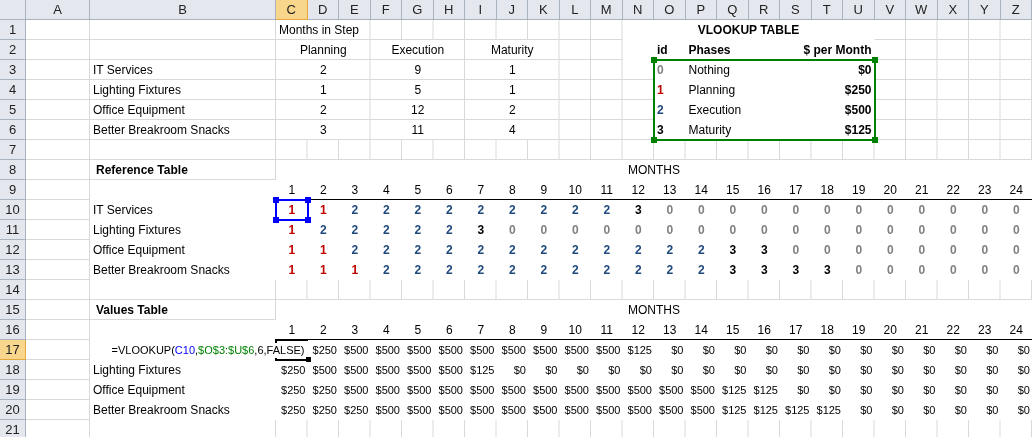  I want to click on column-header: H, so click(449, 10).